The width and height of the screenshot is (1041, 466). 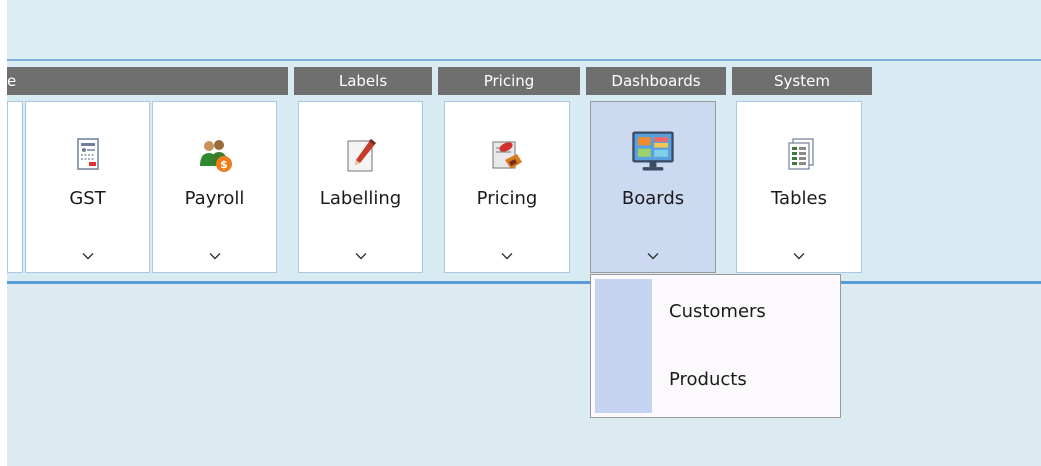 I want to click on group-header-system: System, so click(x=802, y=81).